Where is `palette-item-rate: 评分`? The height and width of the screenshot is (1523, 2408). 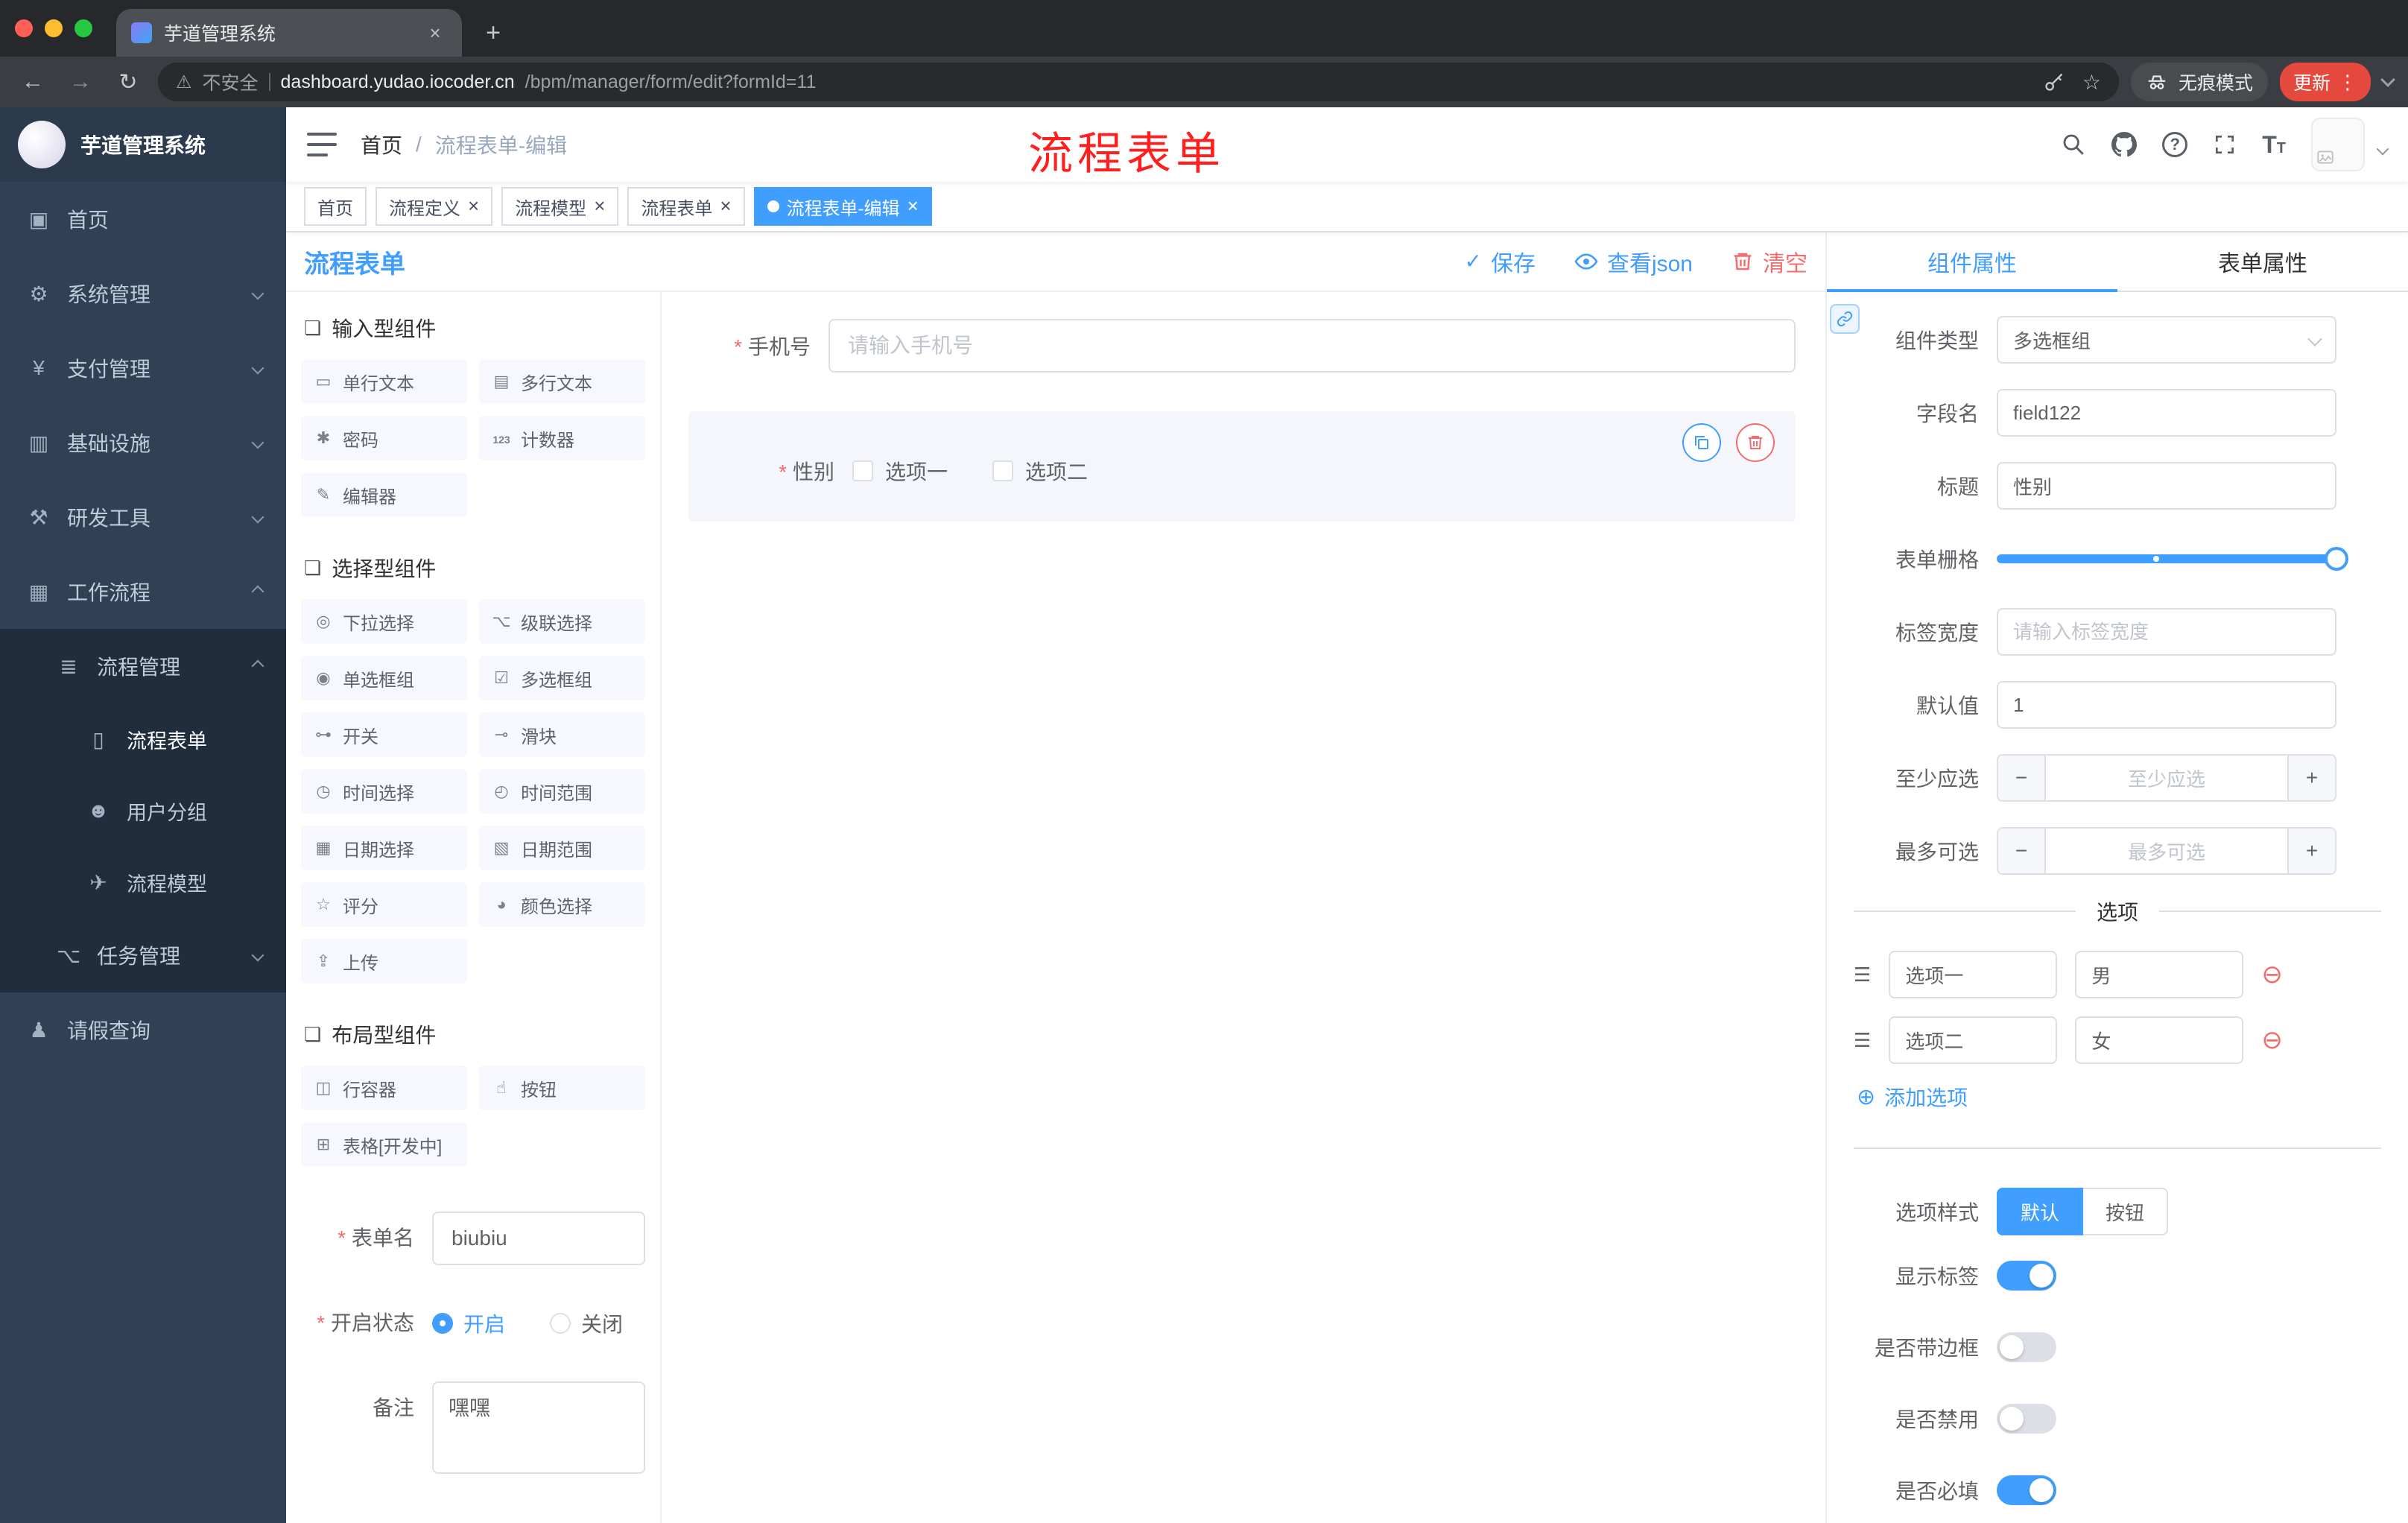
palette-item-rate: 评分 is located at coordinates (384, 905).